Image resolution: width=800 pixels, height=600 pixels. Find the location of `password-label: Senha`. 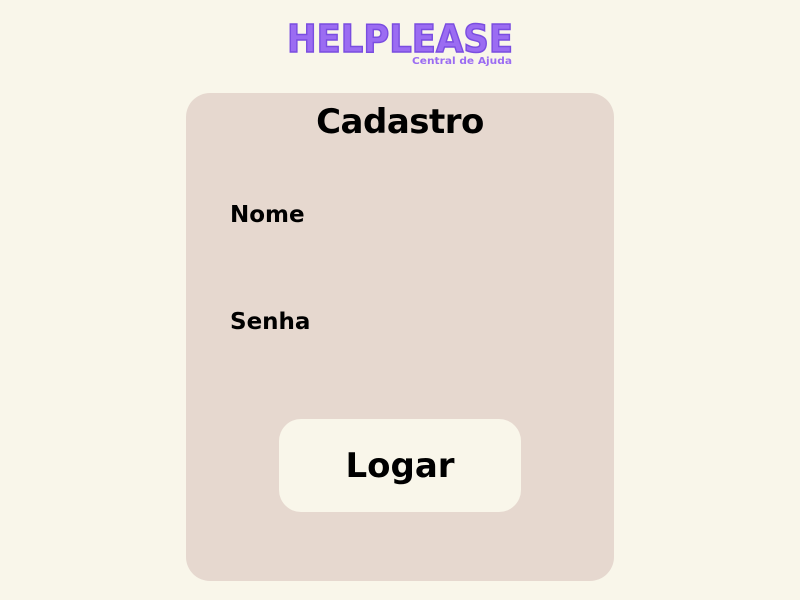

password-label: Senha is located at coordinates (270, 322).